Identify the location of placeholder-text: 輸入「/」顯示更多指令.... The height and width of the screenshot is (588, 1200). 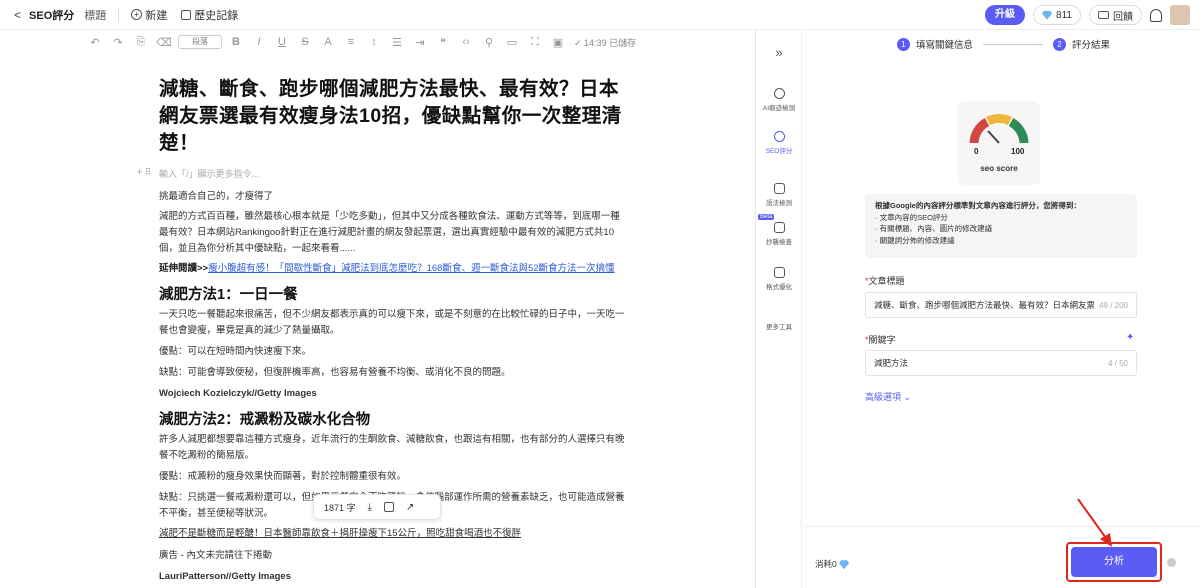
(209, 174).